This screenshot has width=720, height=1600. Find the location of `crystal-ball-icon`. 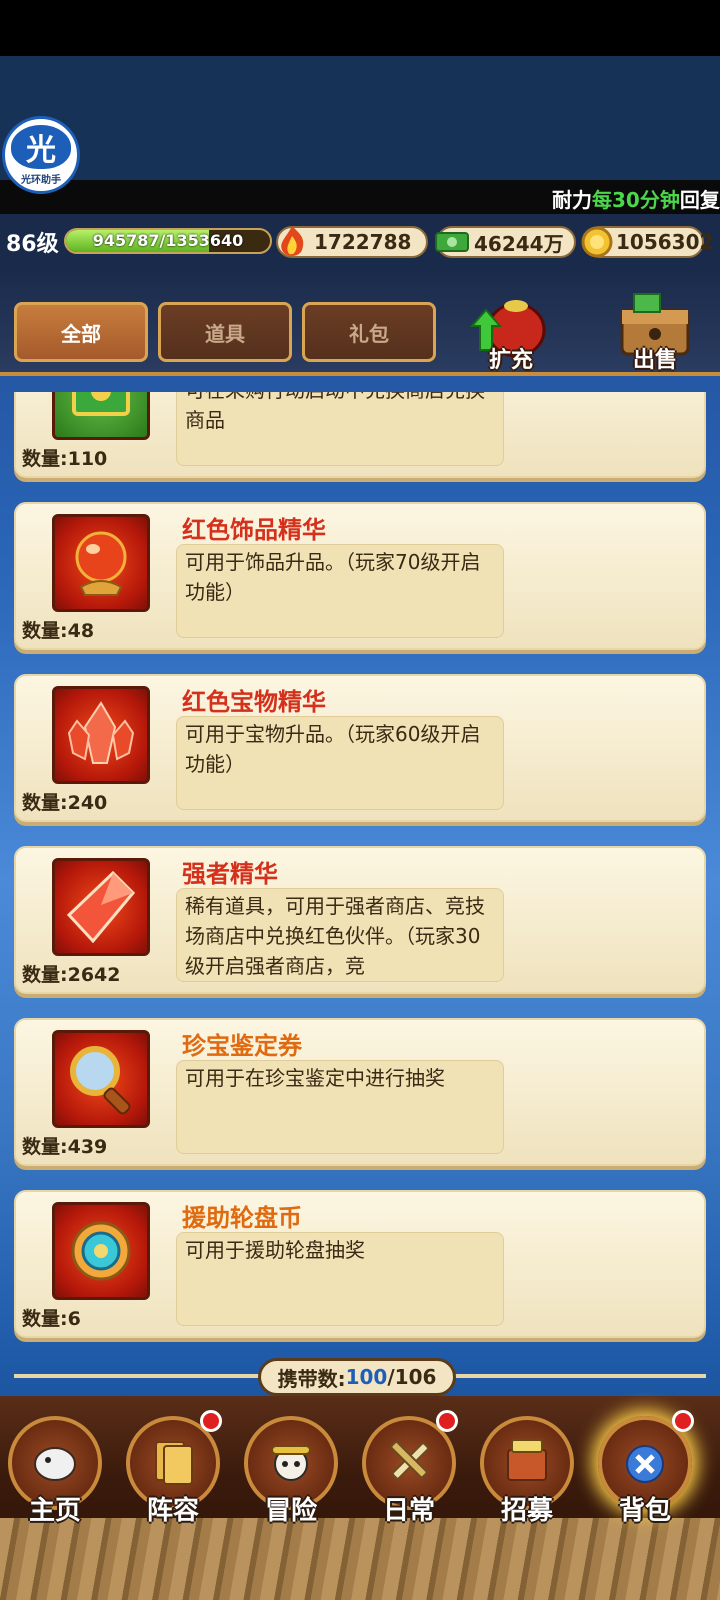

crystal-ball-icon is located at coordinates (101, 563).